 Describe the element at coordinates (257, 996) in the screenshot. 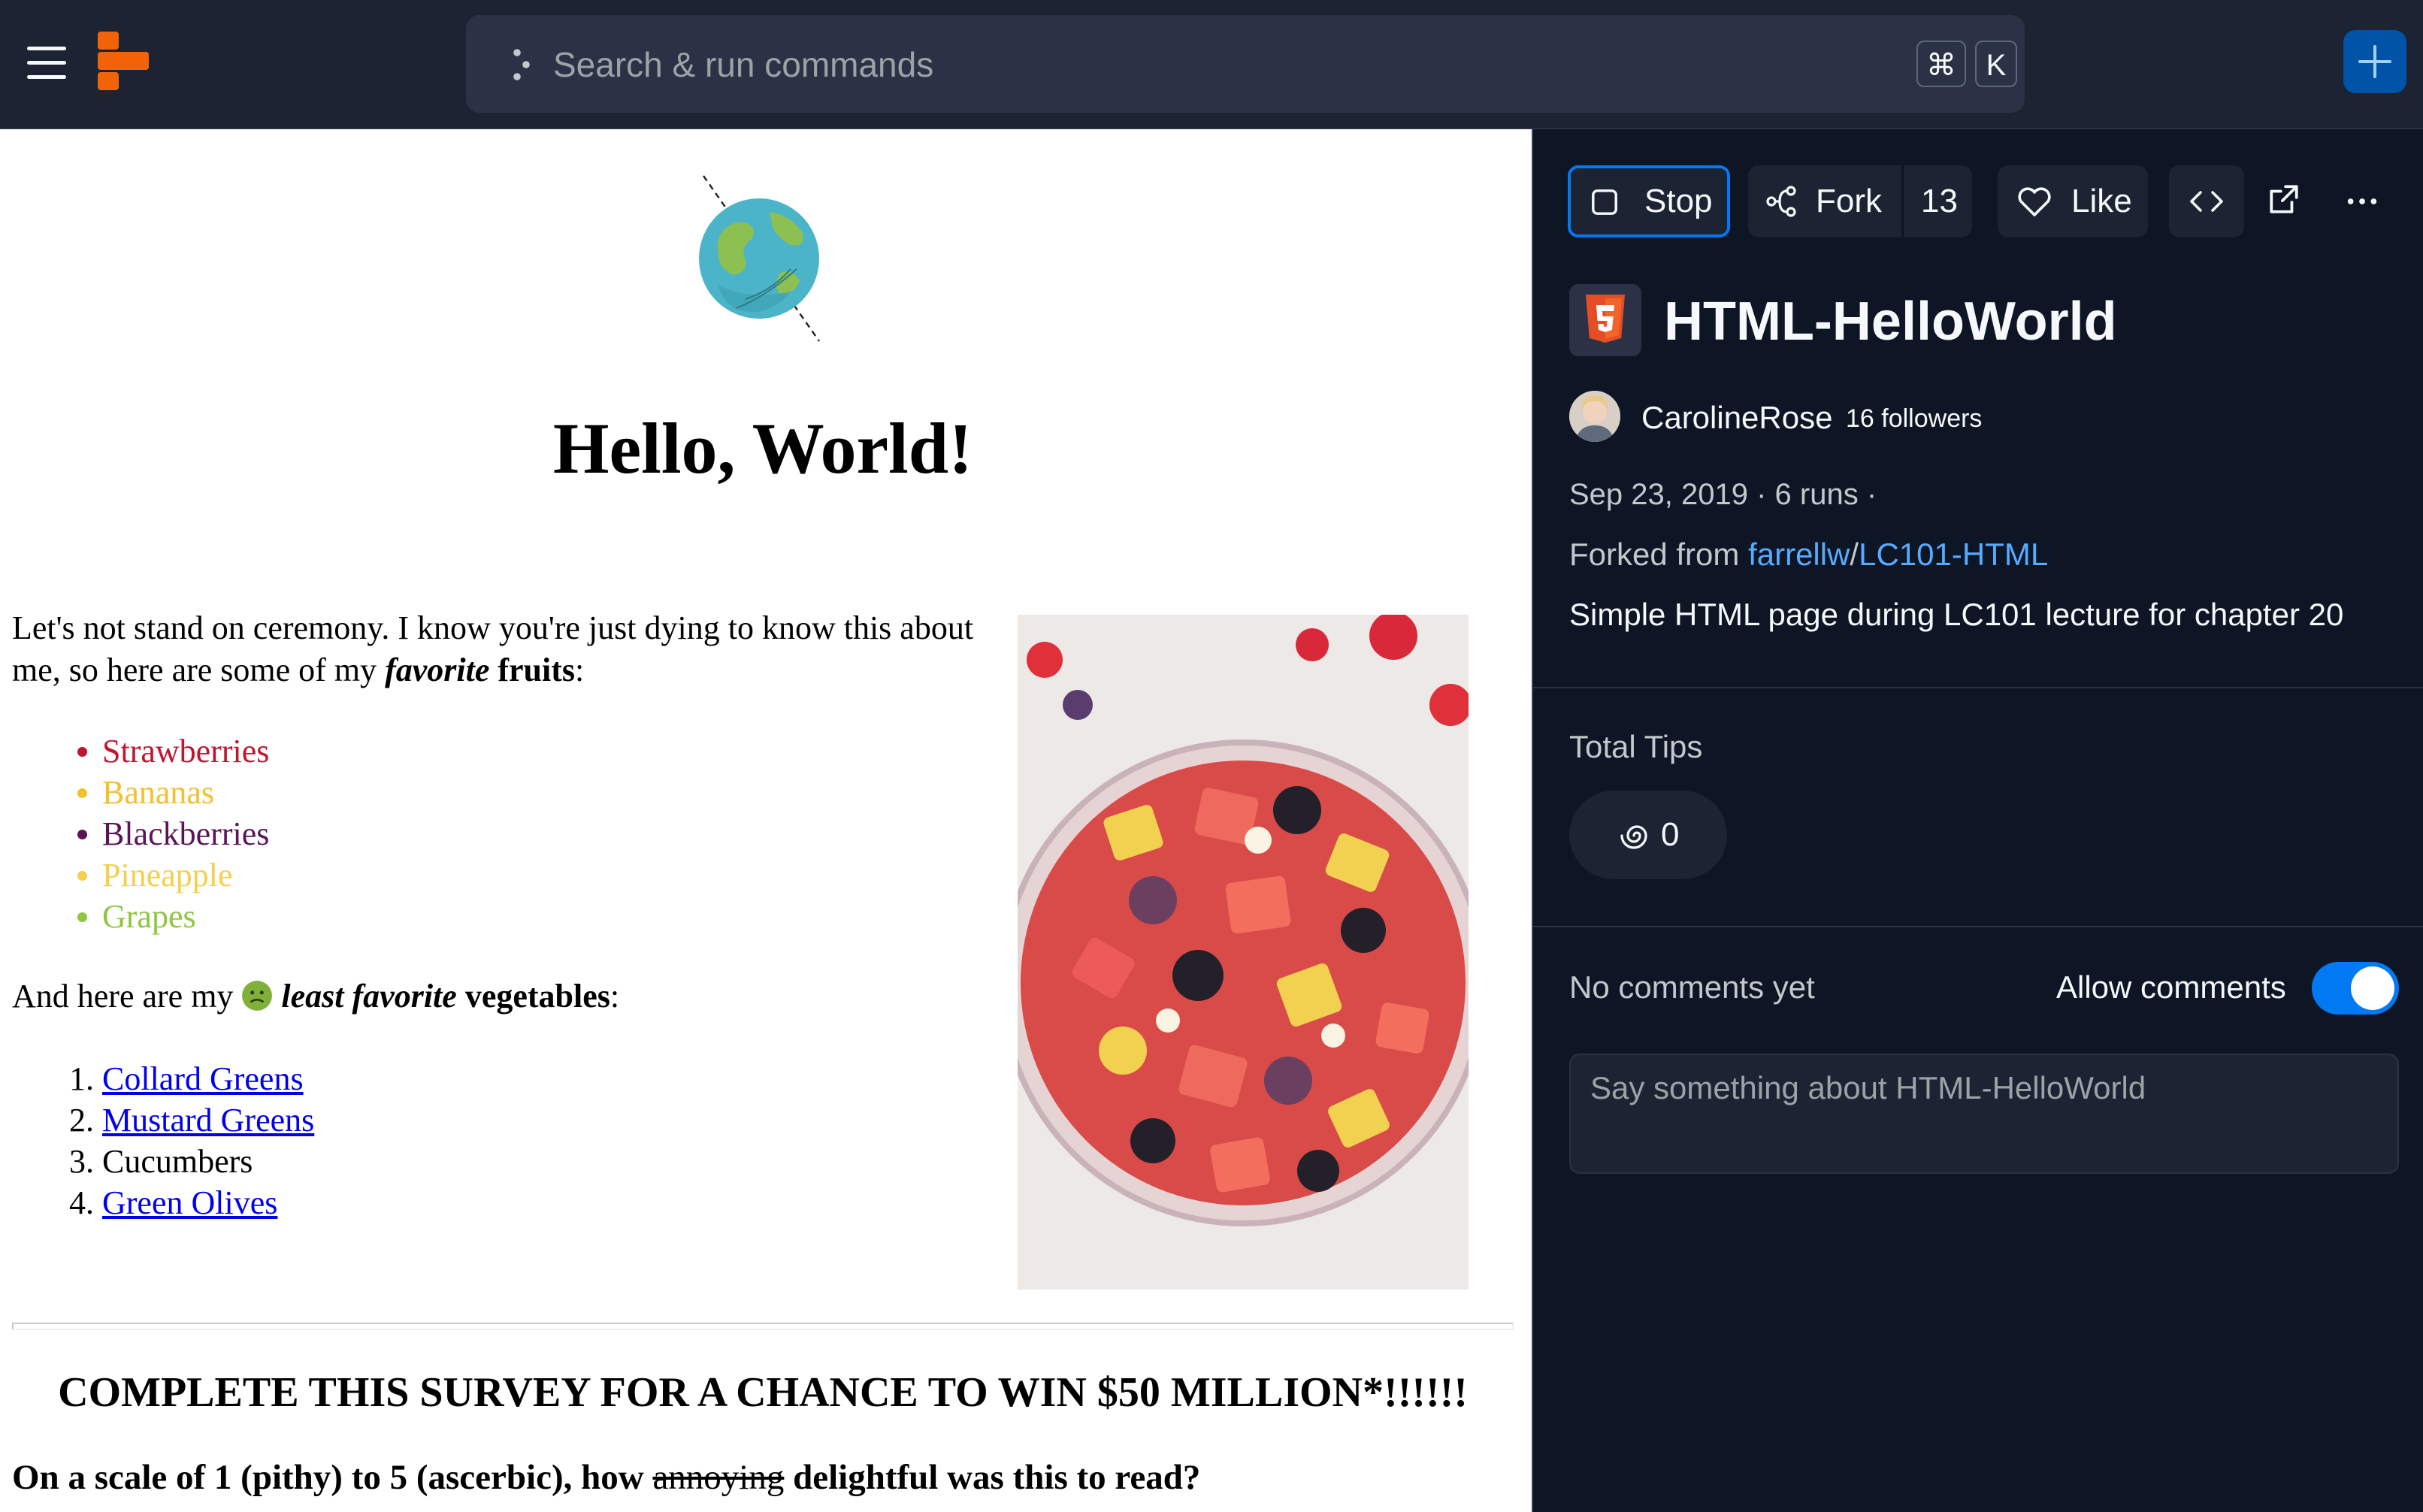

I see `nauseated-face-icon` at that location.